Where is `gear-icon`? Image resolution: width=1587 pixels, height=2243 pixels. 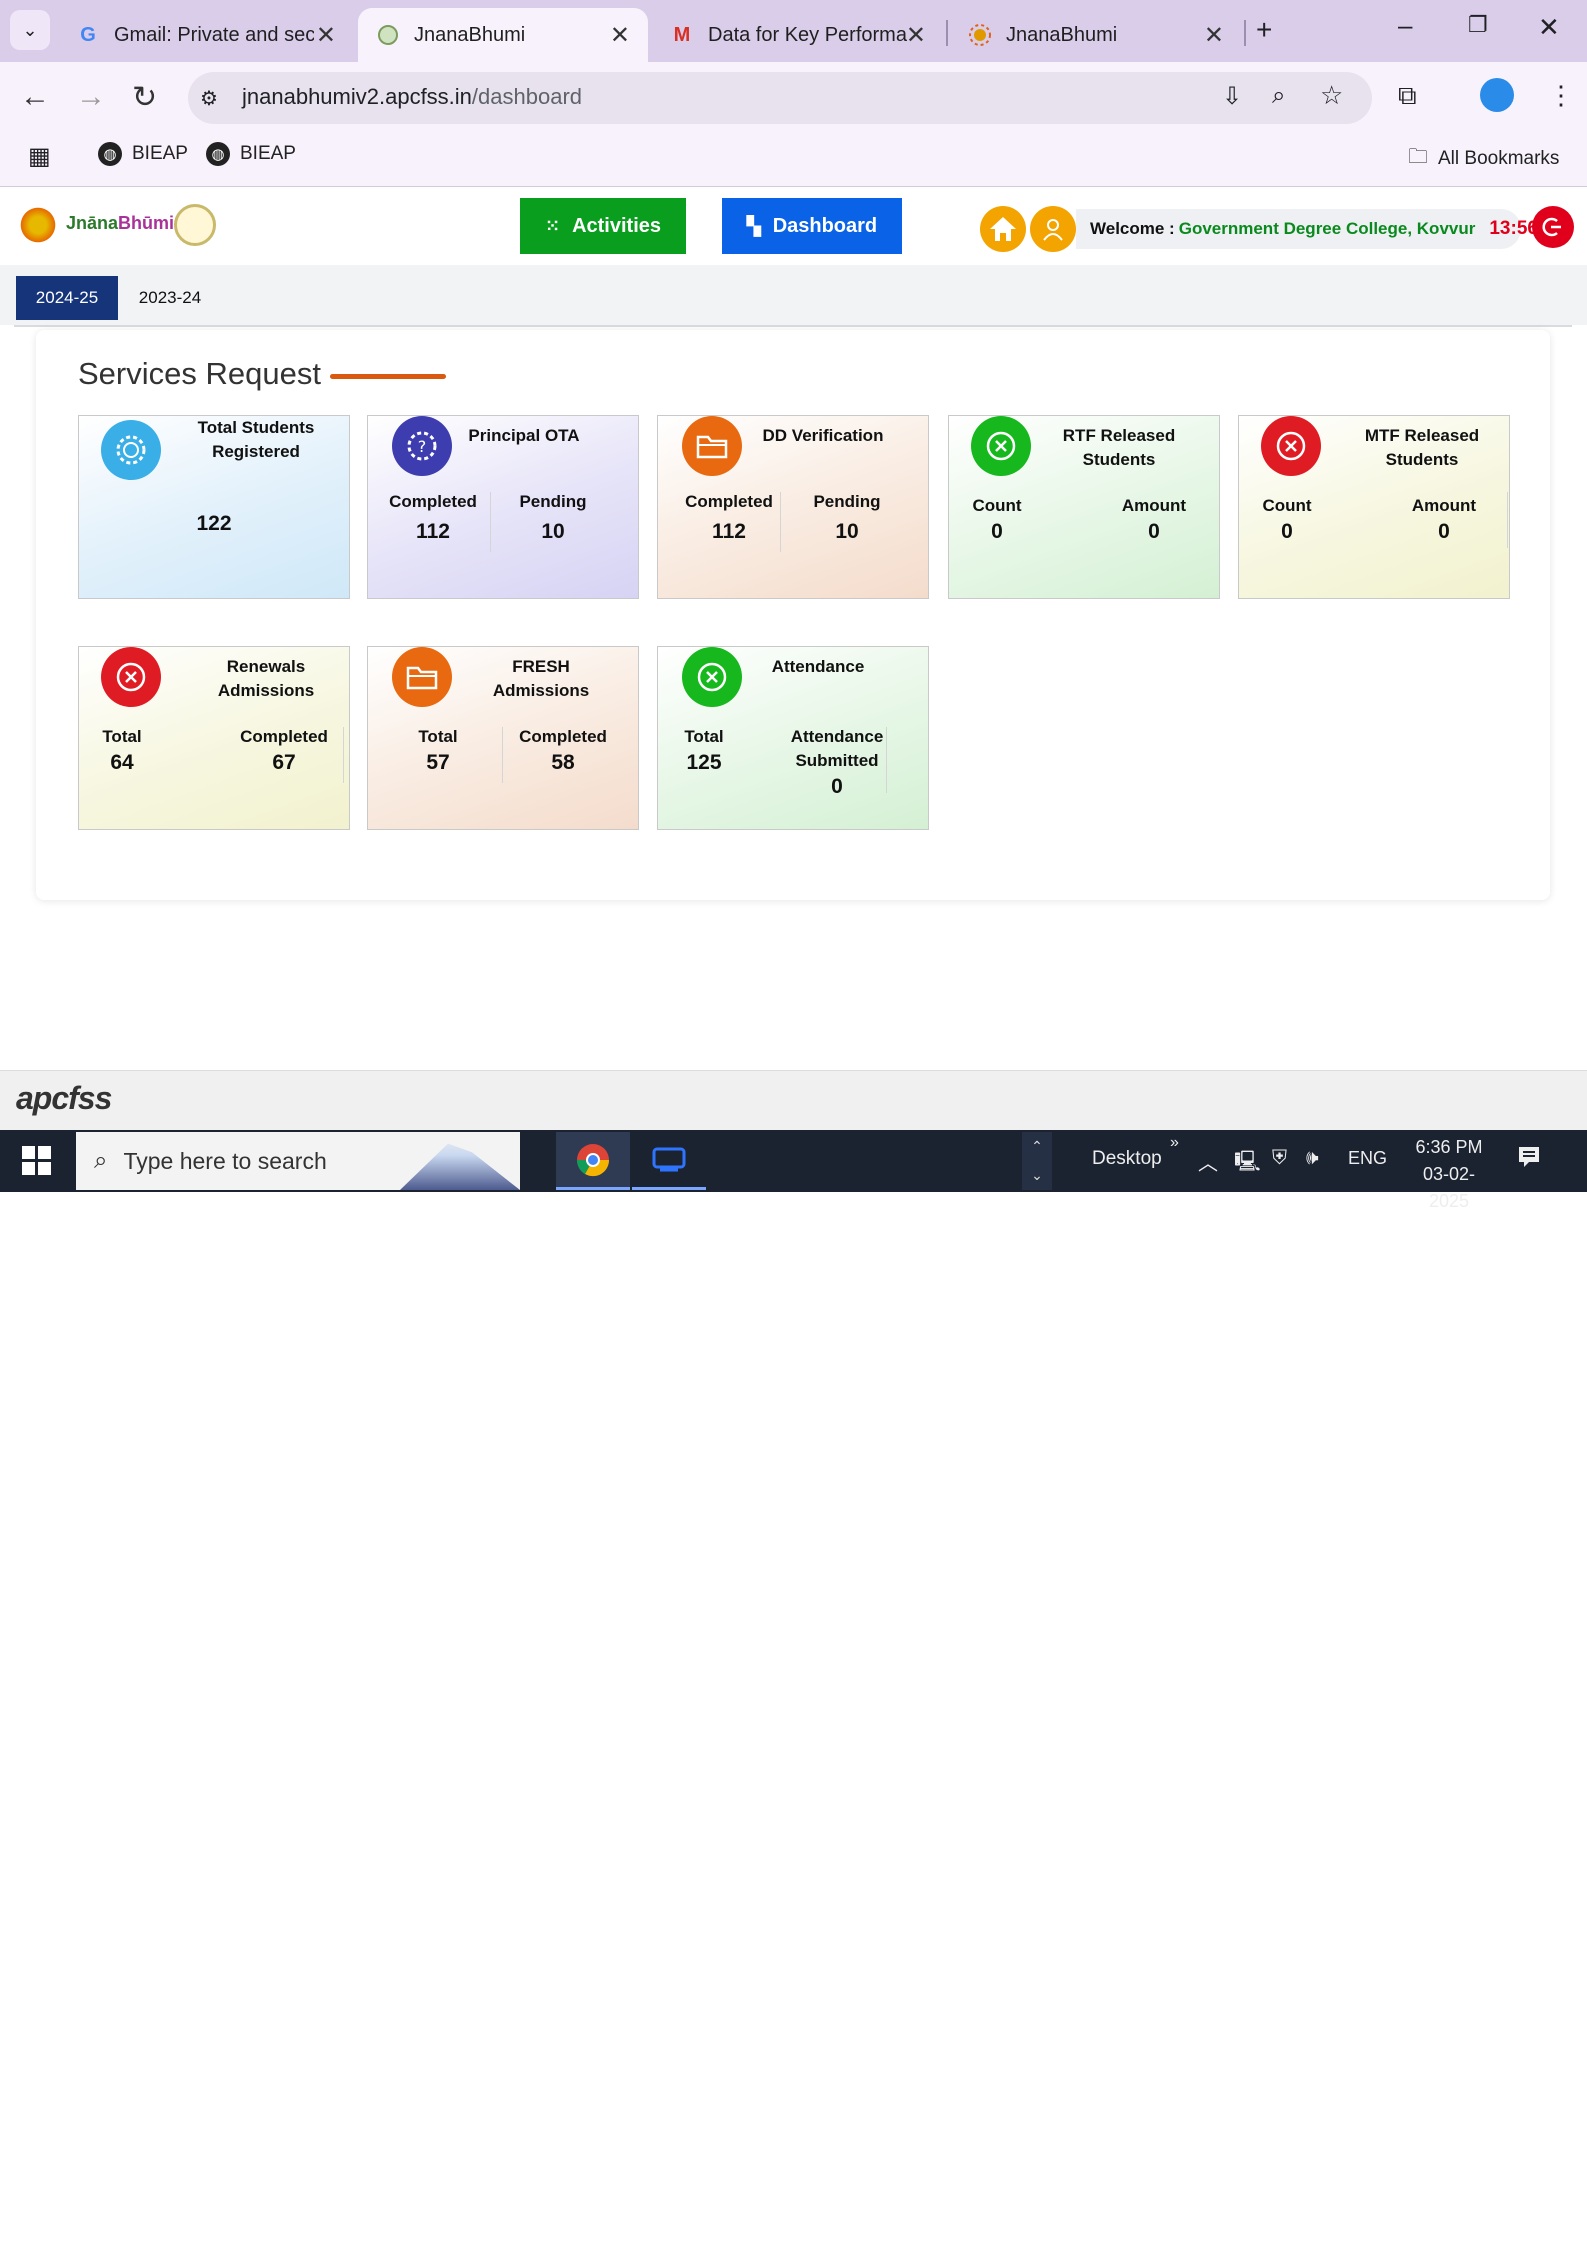 gear-icon is located at coordinates (131, 450).